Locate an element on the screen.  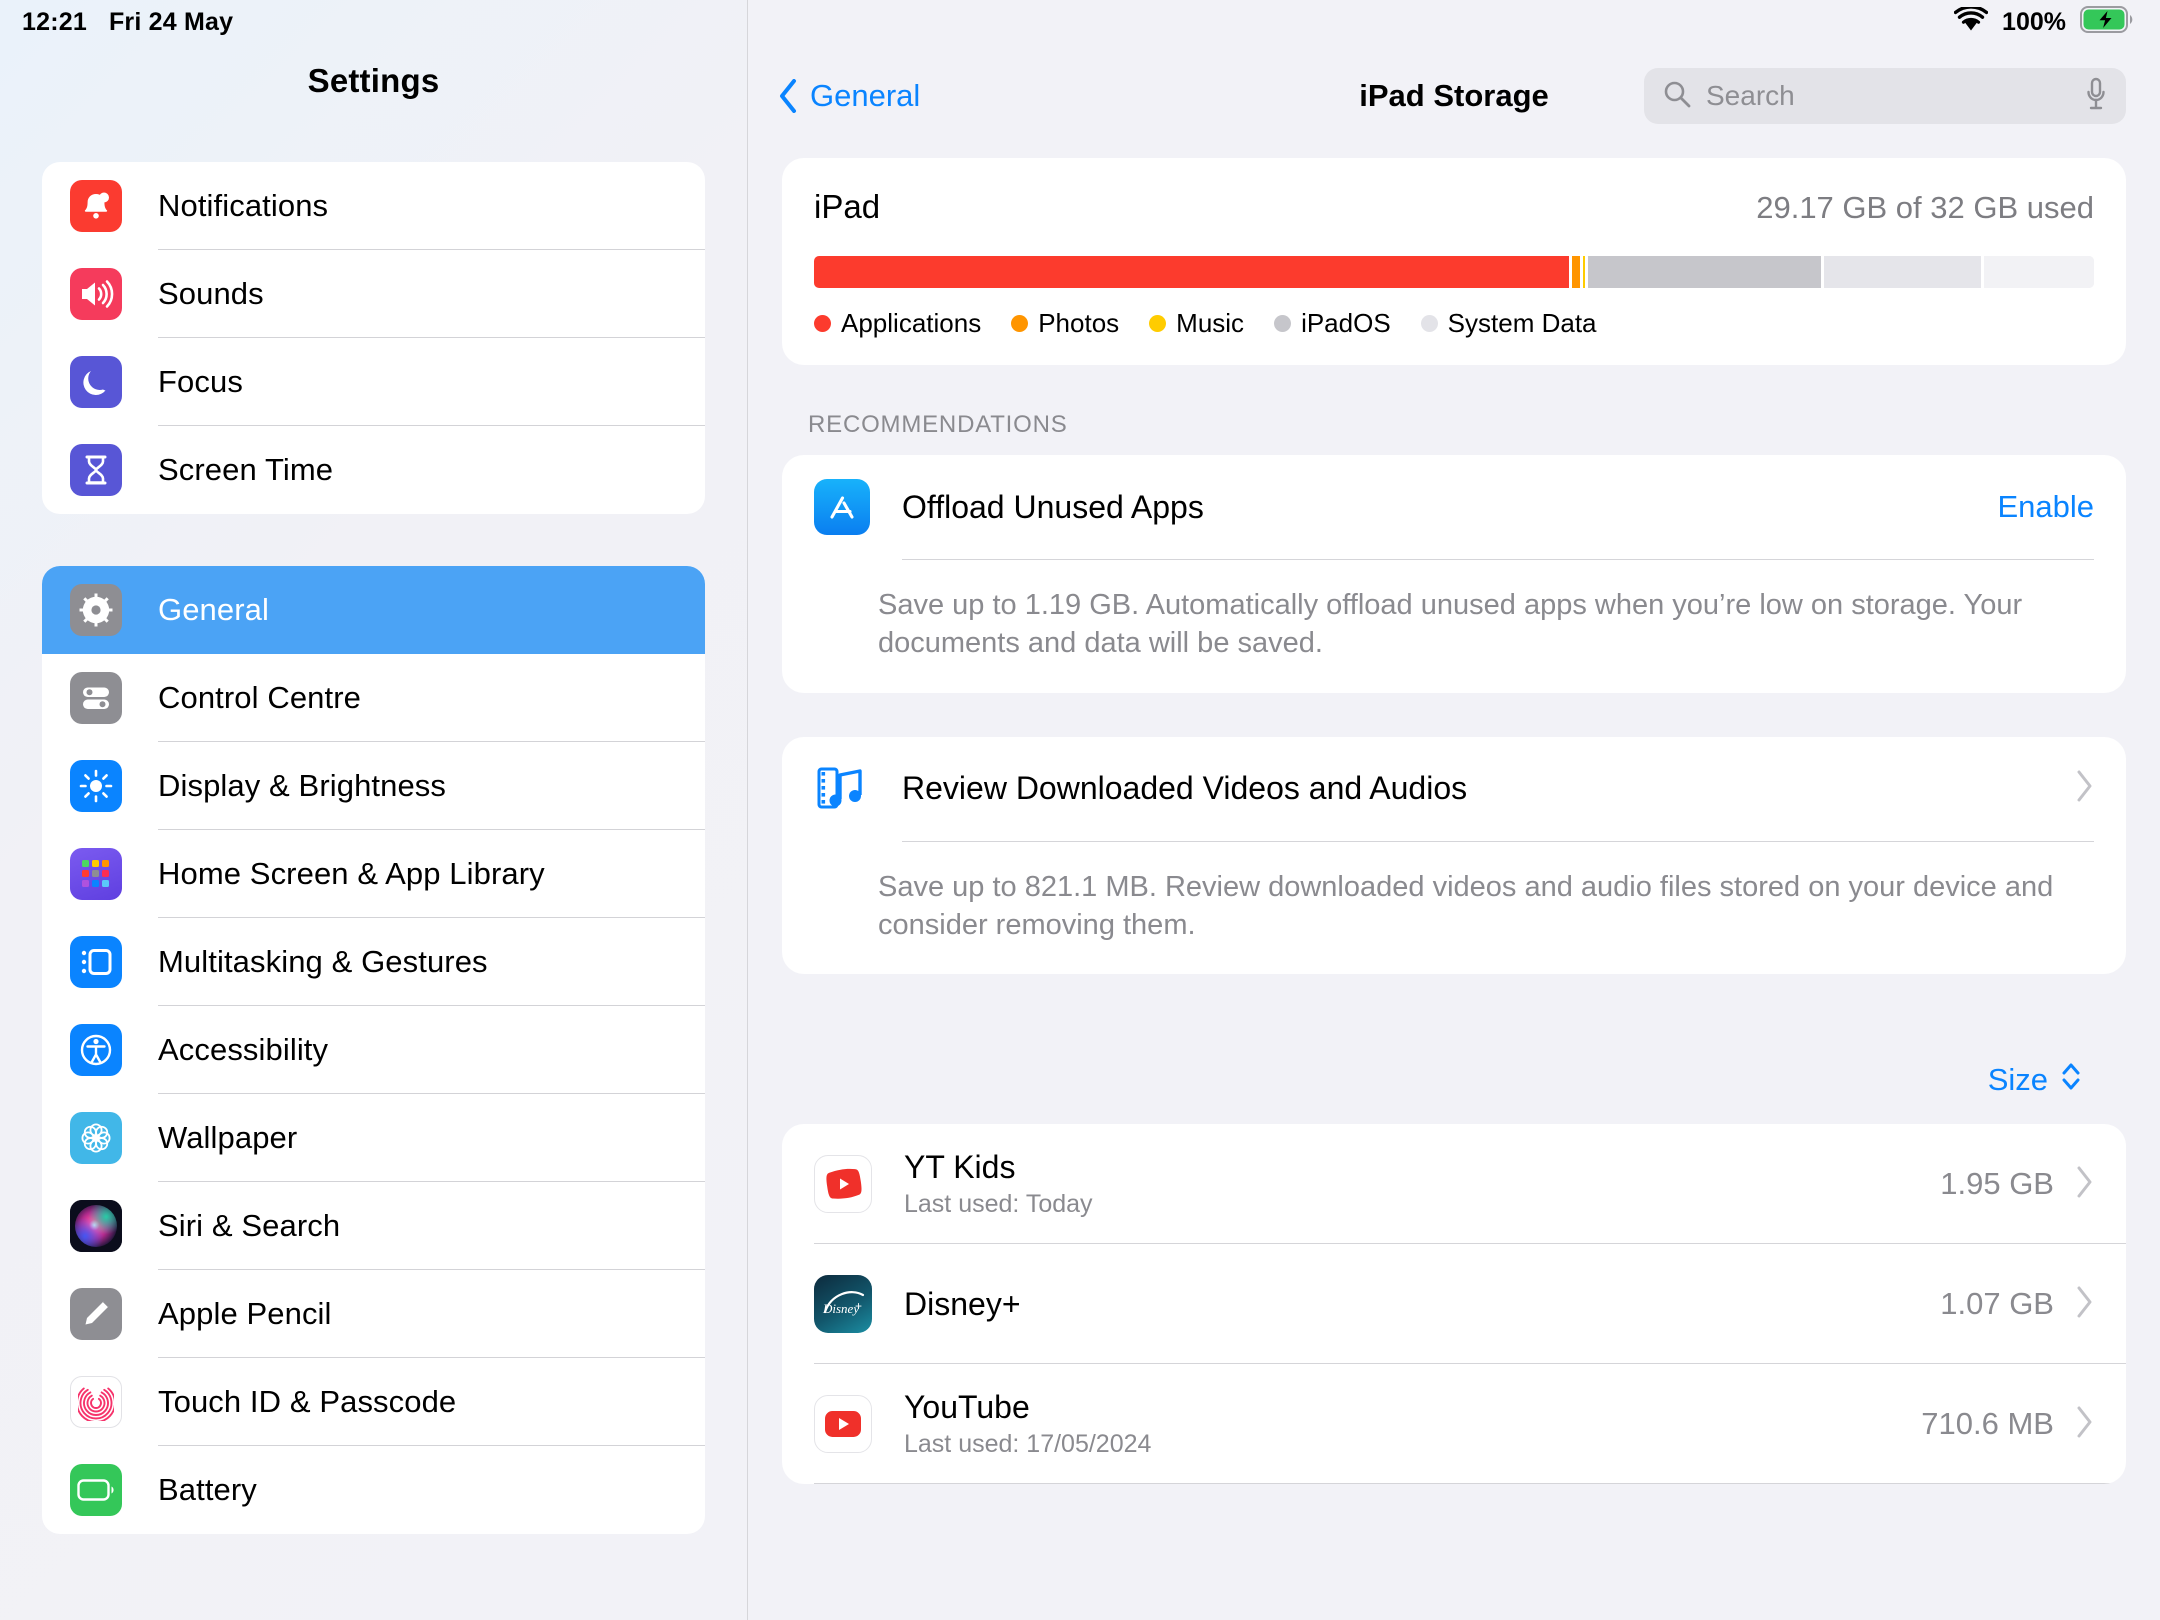
sidebar-item-label: Touch ID & Passcode is located at coordinates (307, 1401).